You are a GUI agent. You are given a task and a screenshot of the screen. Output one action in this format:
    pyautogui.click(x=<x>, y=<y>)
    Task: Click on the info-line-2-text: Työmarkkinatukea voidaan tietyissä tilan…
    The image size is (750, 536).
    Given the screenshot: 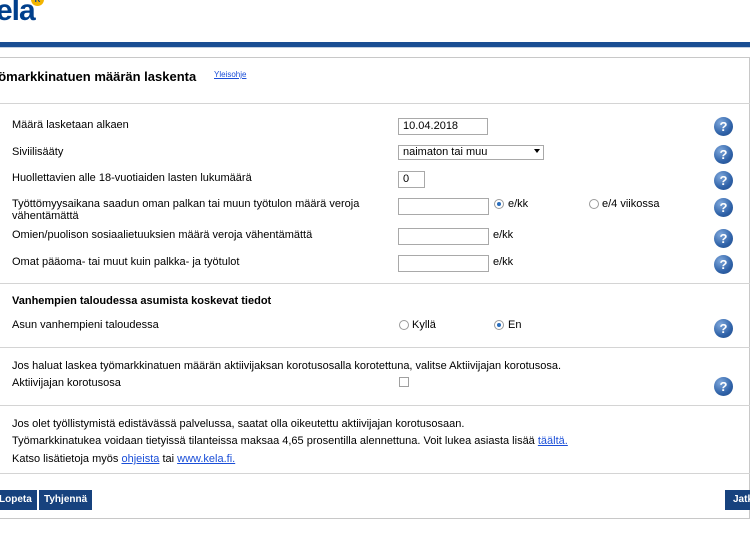 What is the action you would take?
    pyautogui.click(x=273, y=441)
    